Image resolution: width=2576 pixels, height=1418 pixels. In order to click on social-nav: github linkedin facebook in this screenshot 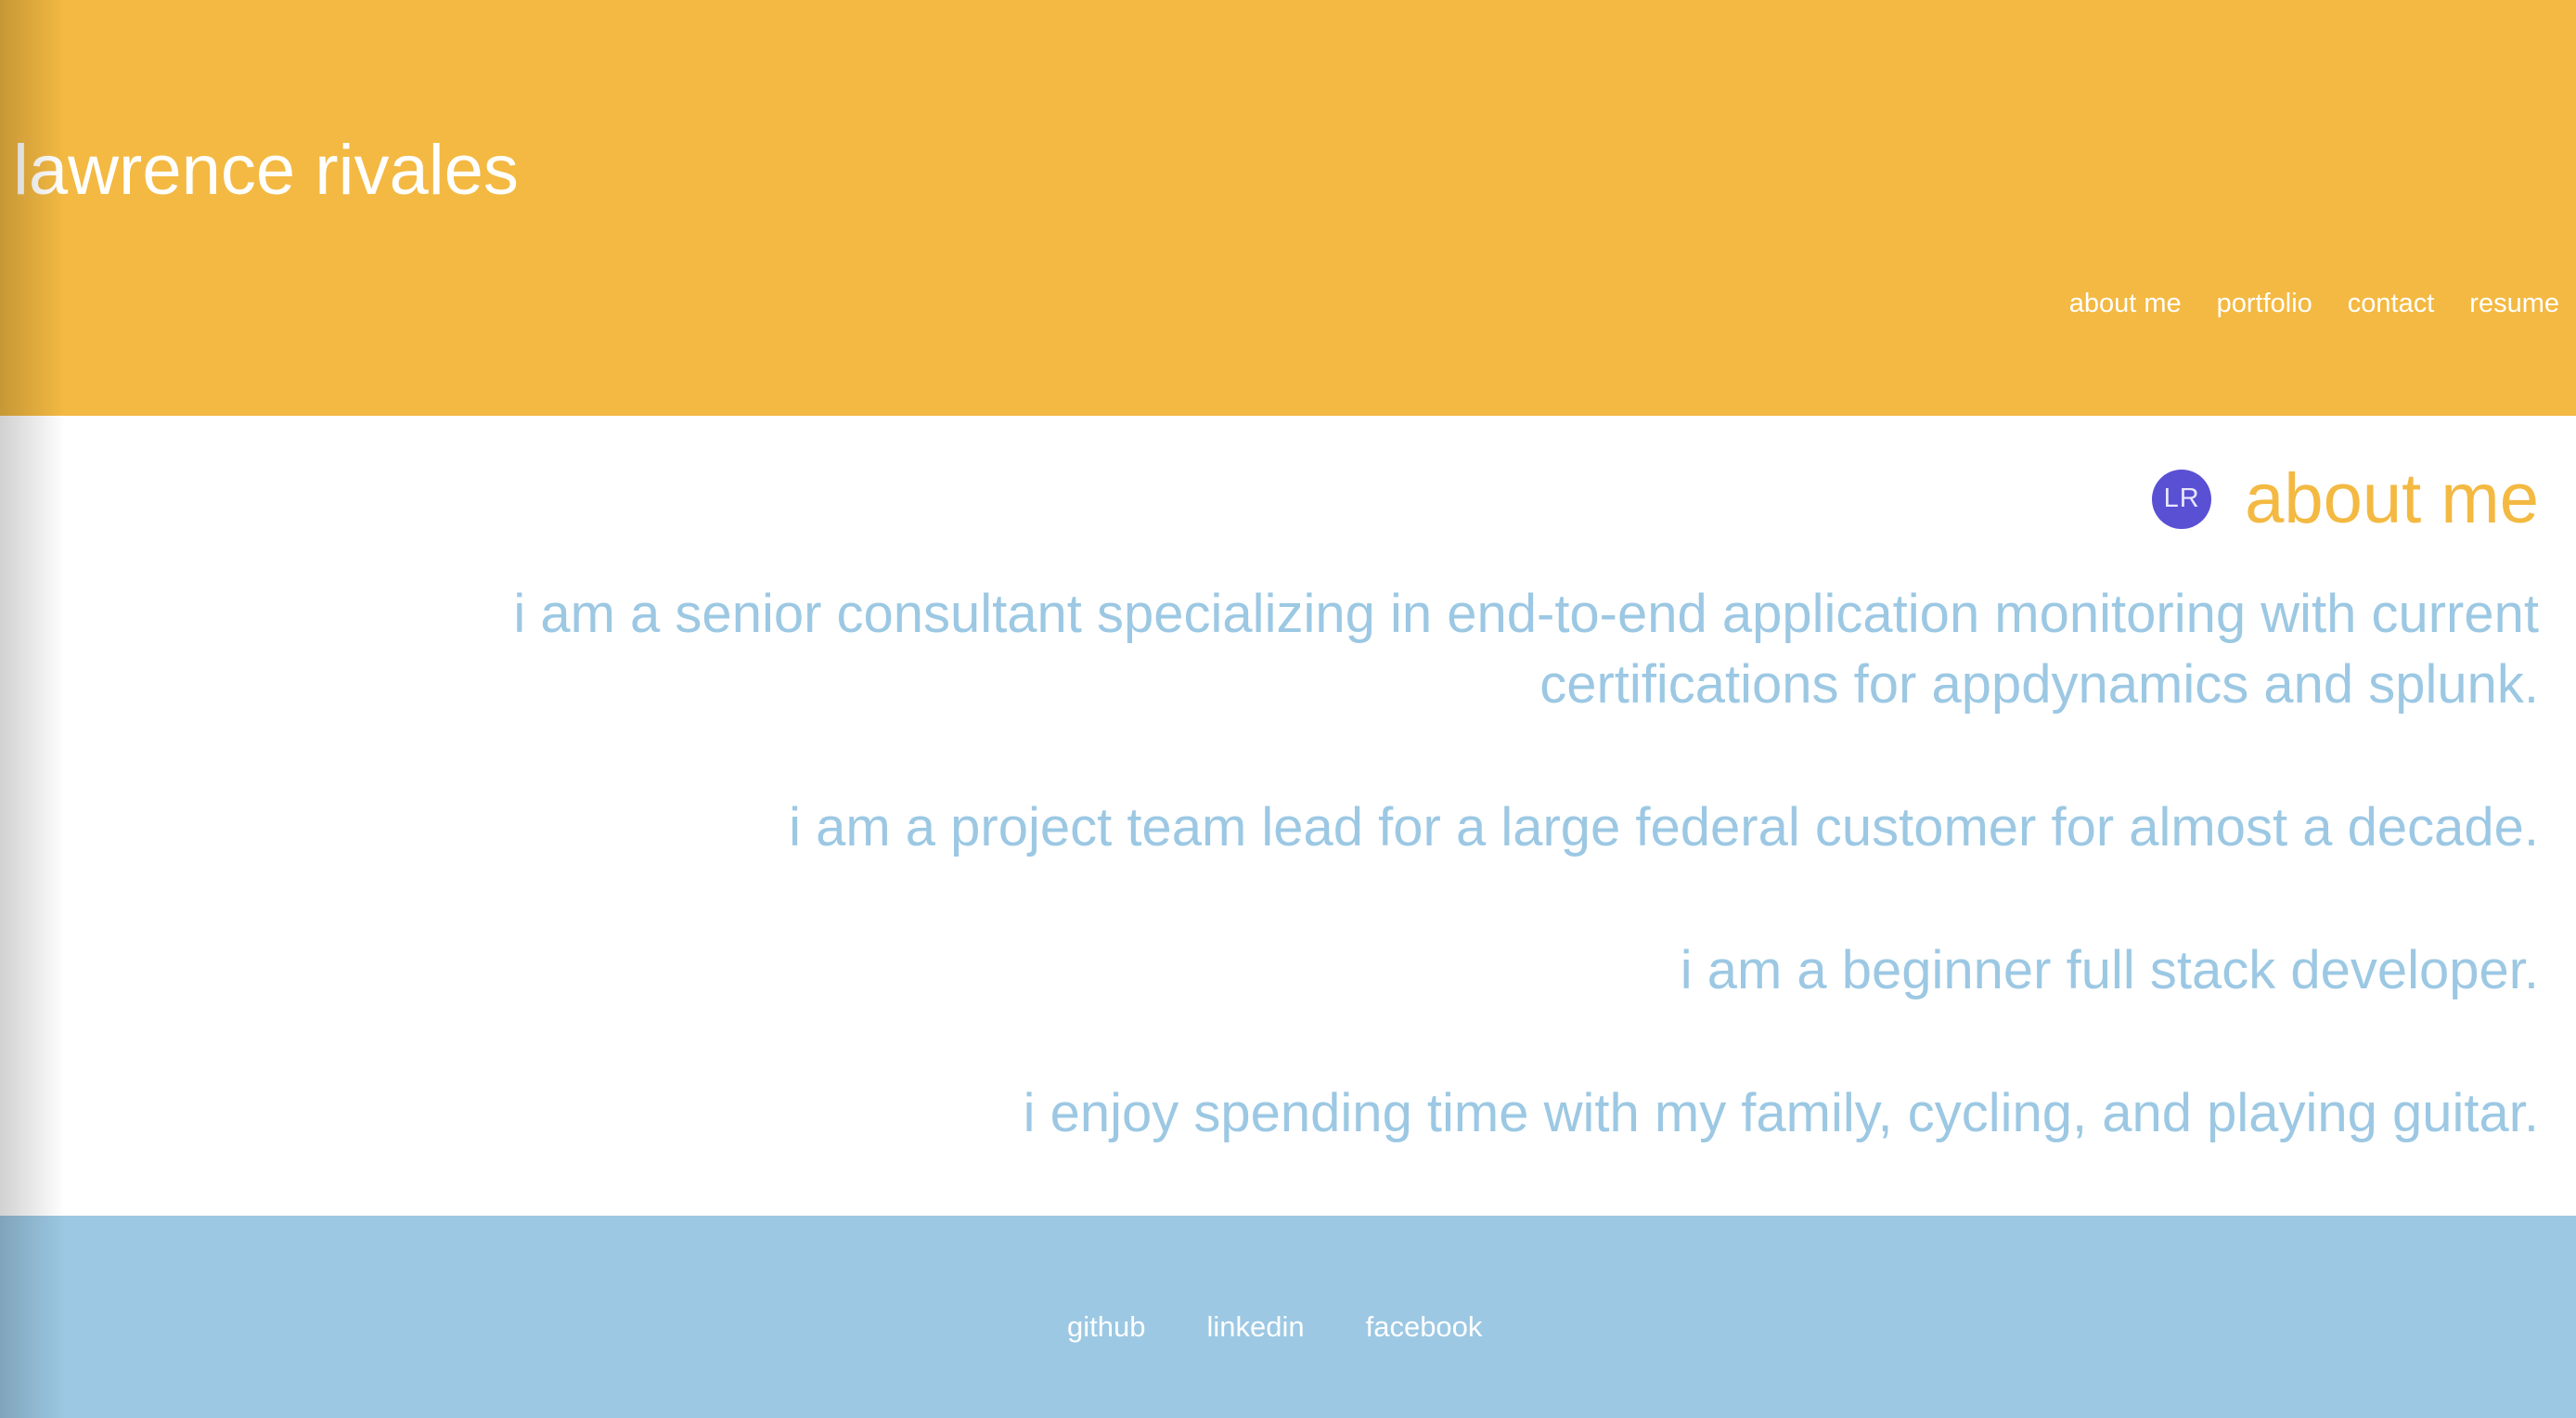, I will do `click(1274, 1327)`.